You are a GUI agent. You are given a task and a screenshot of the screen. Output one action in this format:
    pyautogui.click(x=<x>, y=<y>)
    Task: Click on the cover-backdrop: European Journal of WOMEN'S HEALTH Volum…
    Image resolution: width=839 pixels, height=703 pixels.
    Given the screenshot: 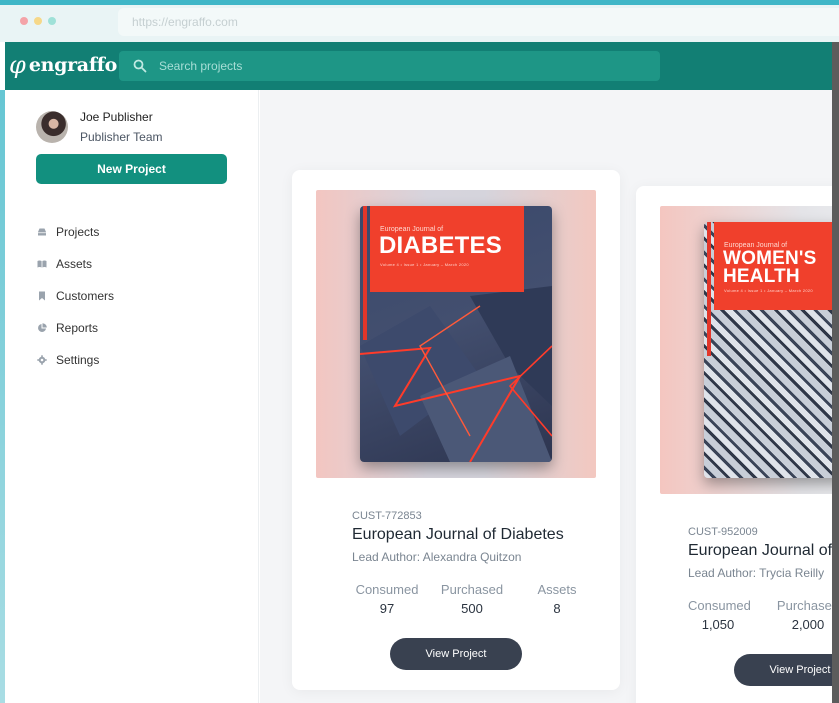 What is the action you would take?
    pyautogui.click(x=746, y=350)
    